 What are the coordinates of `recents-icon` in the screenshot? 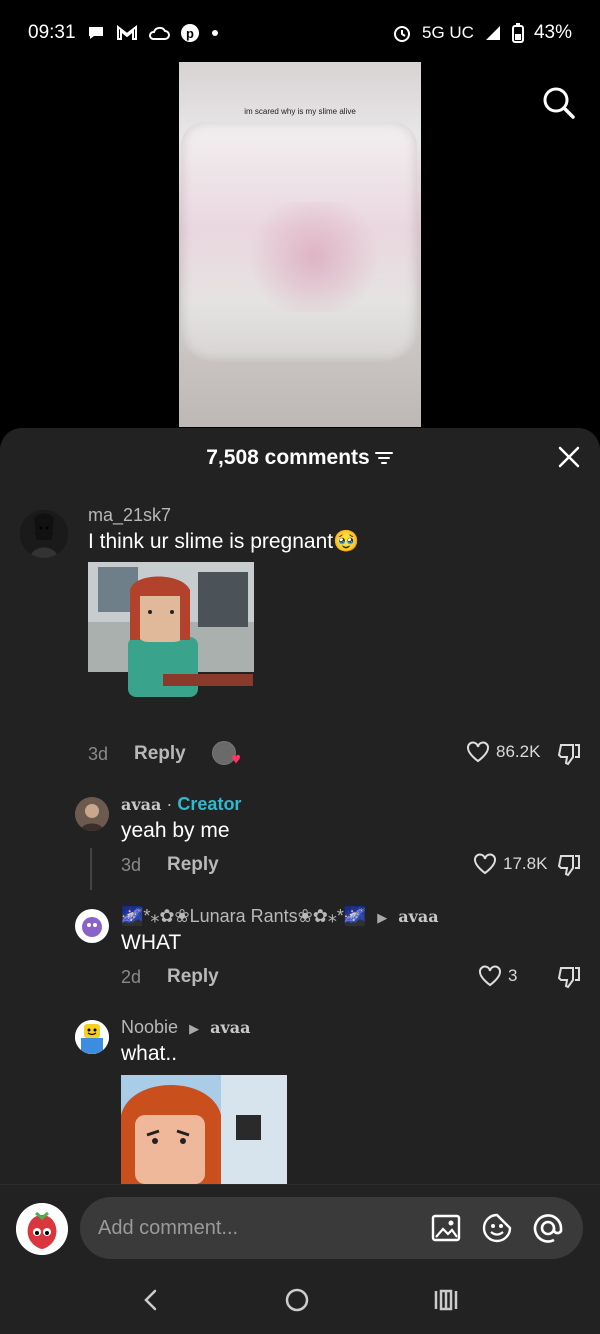 It's located at (445, 1299).